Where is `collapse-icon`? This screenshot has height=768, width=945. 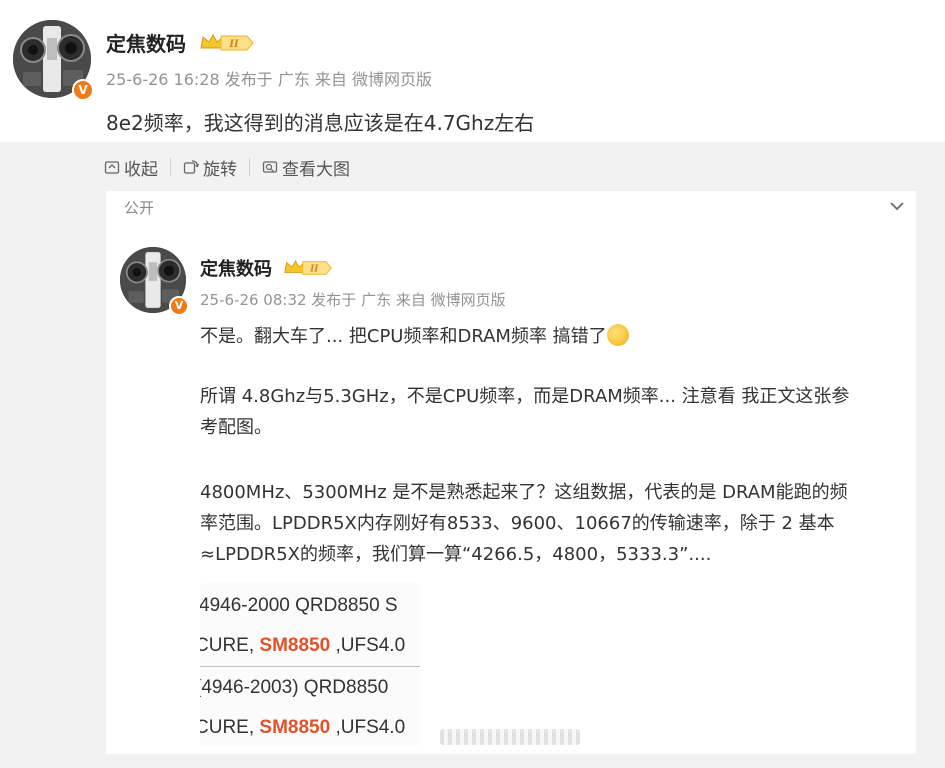
collapse-icon is located at coordinates (112, 167).